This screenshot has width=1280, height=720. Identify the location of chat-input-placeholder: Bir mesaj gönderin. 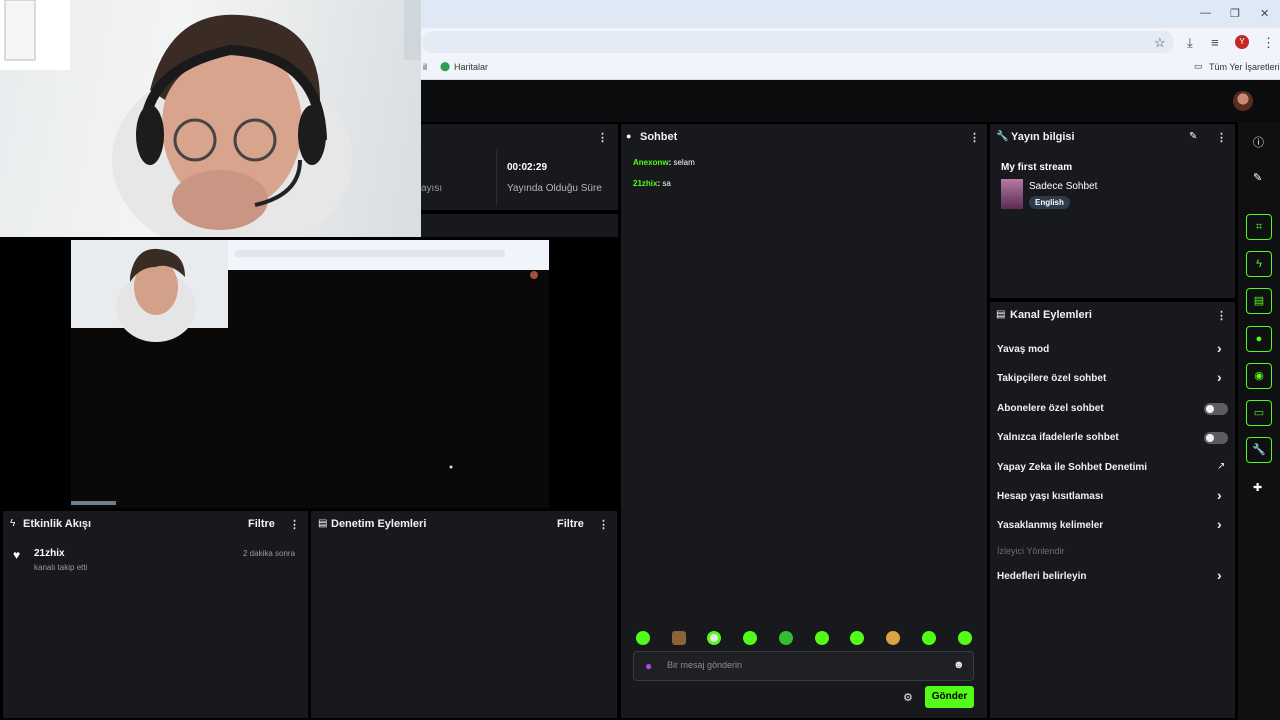
(704, 665).